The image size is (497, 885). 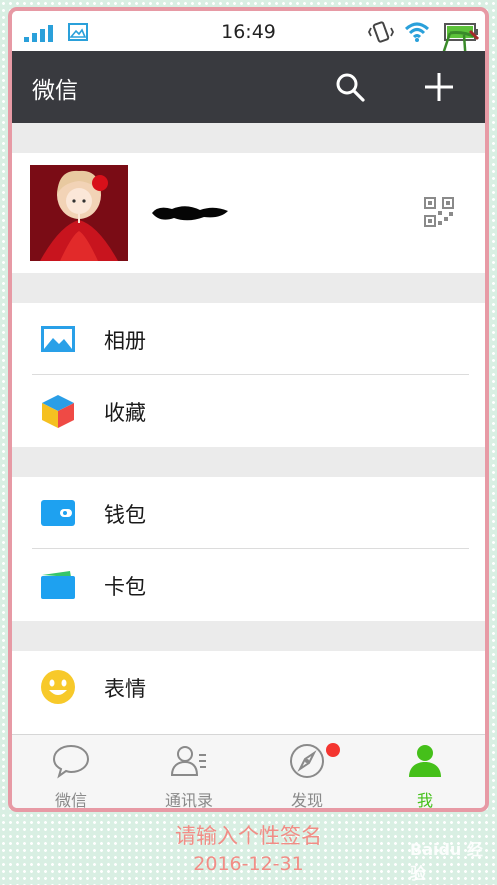 I want to click on favorites-cube-icon, so click(x=58, y=411).